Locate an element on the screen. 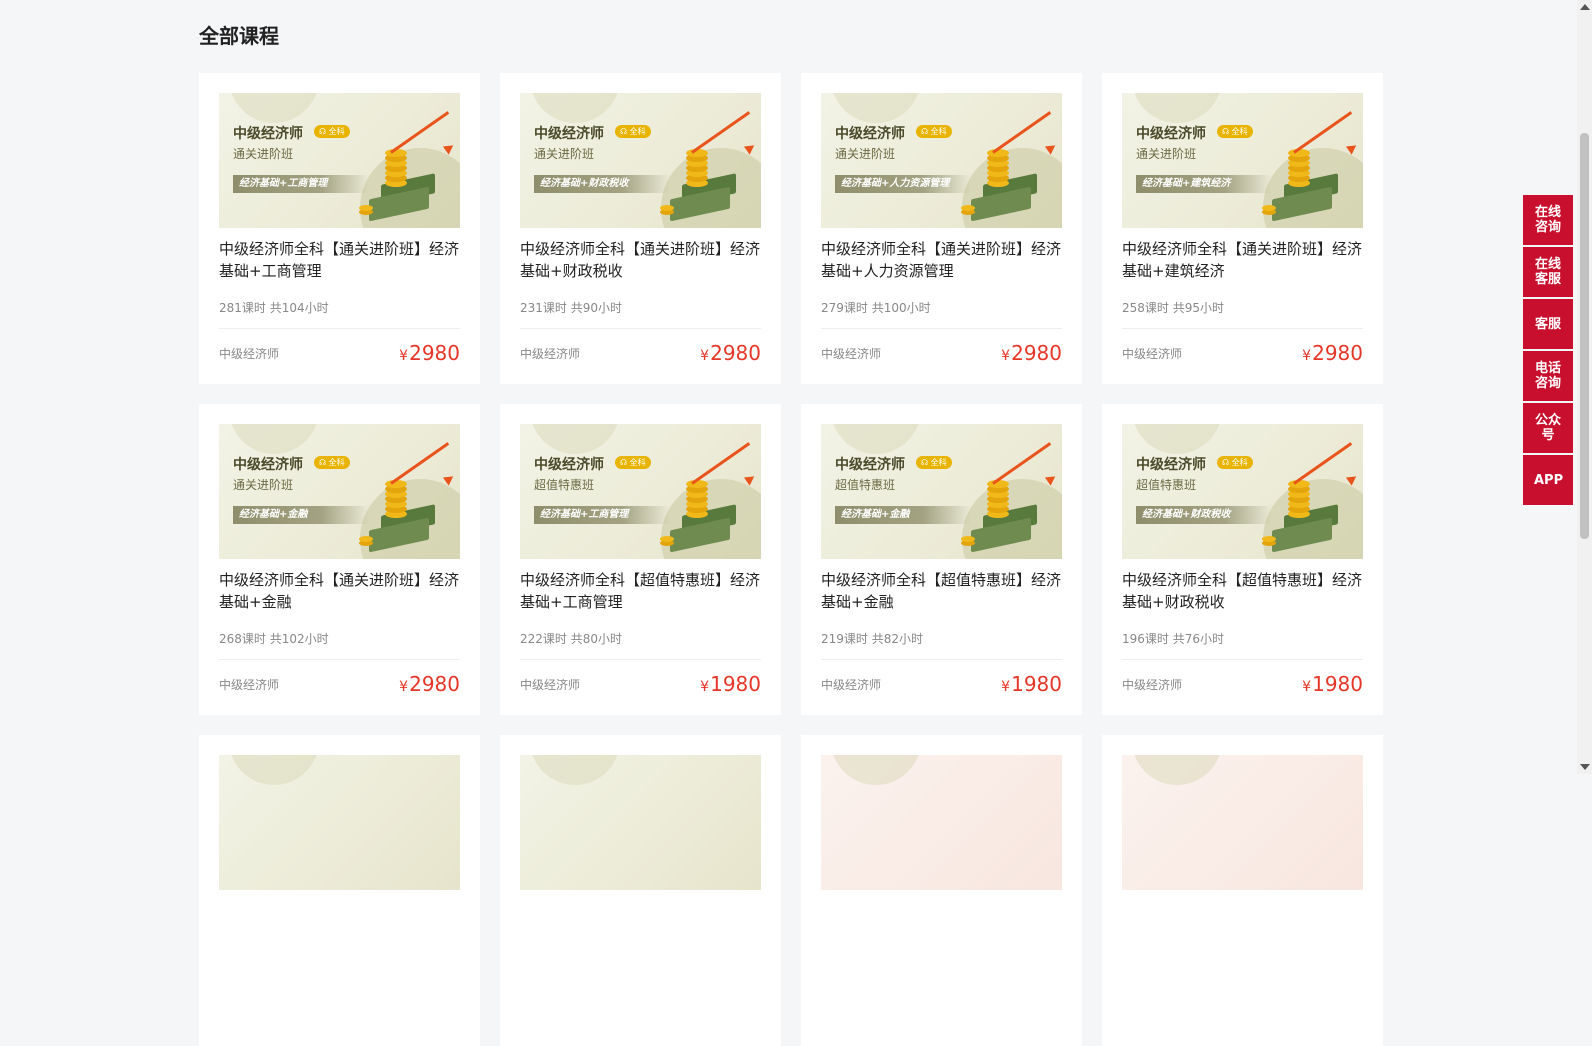 The image size is (1592, 1046). sidebar-button-4: 公众号 is located at coordinates (1548, 428).